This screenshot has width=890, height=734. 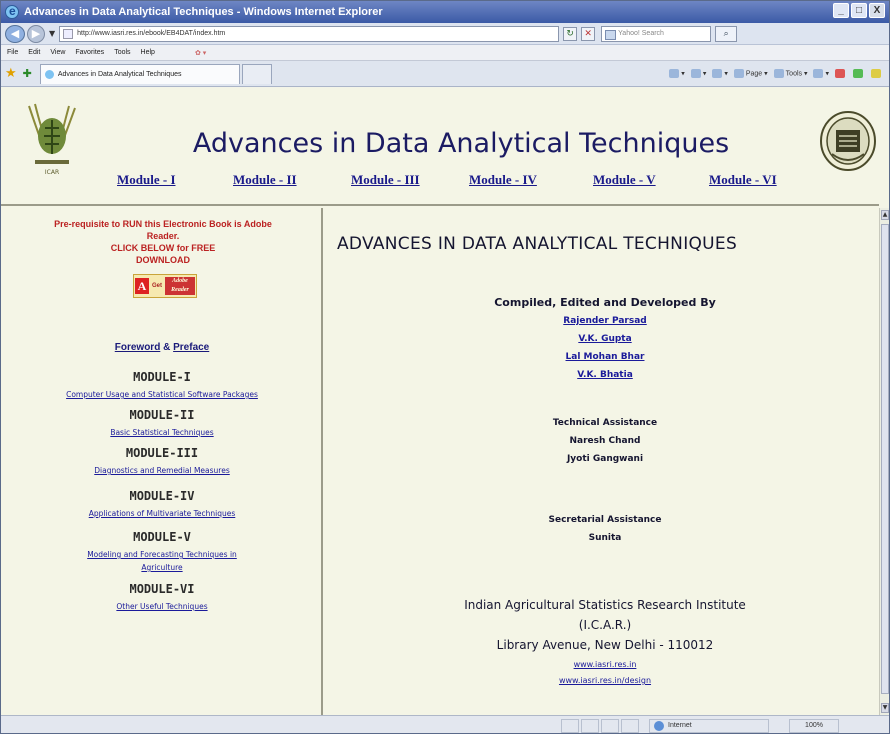 What do you see at coordinates (162, 471) in the screenshot?
I see `module-3-link: Diagnostics and Remedial Measures` at bounding box center [162, 471].